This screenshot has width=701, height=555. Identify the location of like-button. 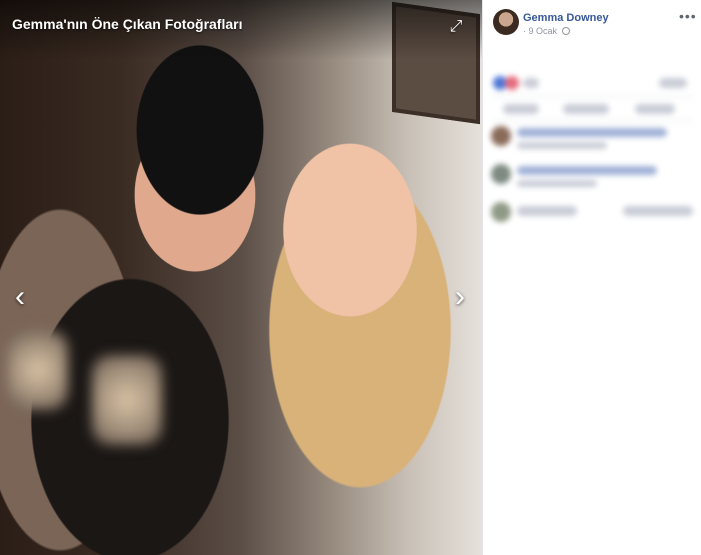
(521, 109).